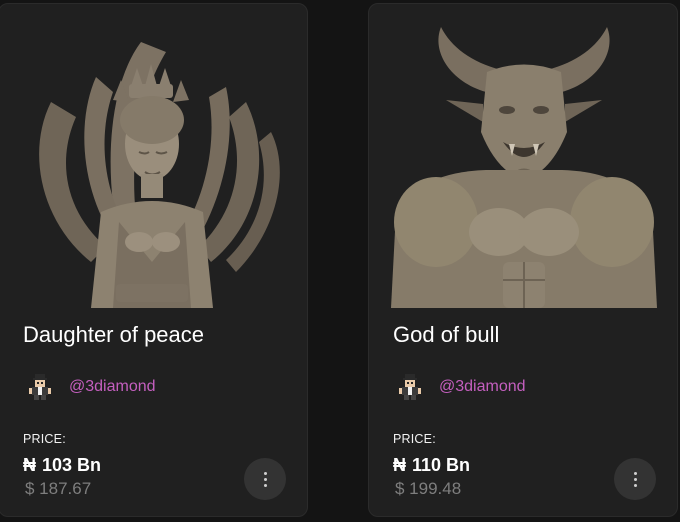 This screenshot has width=680, height=522. I want to click on nft-title: God of bull, so click(446, 335).